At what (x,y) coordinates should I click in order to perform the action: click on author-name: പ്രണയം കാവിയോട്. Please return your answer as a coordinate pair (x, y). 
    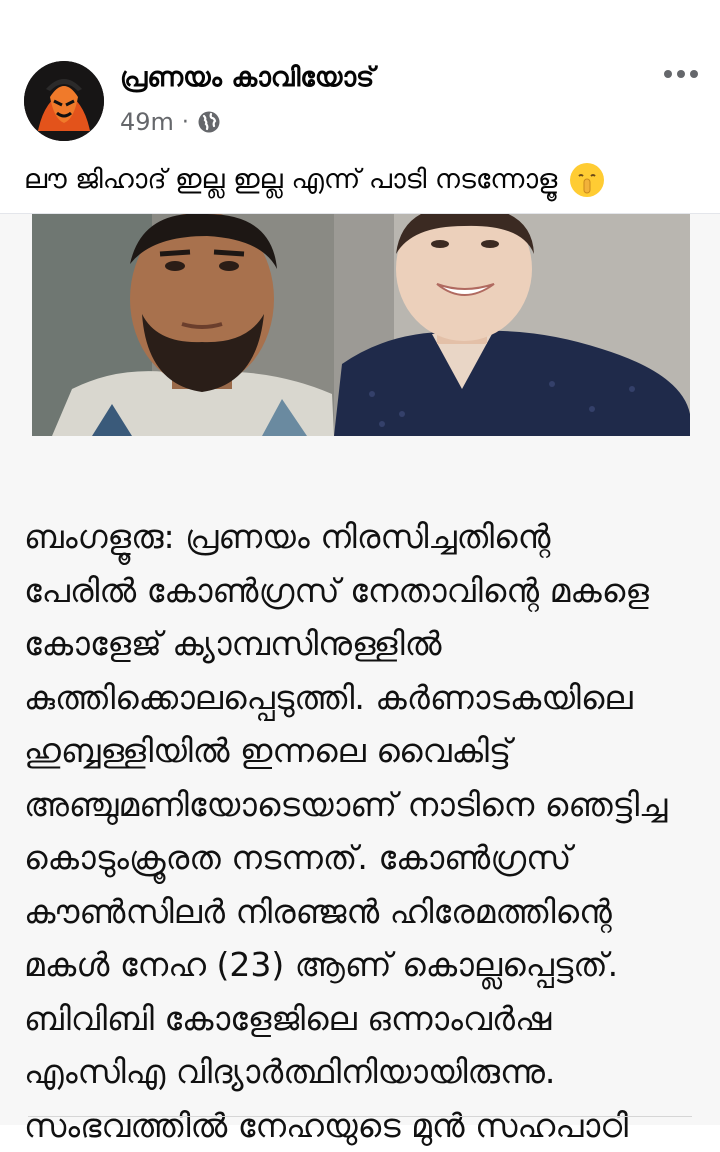
    Looking at the image, I should click on (247, 78).